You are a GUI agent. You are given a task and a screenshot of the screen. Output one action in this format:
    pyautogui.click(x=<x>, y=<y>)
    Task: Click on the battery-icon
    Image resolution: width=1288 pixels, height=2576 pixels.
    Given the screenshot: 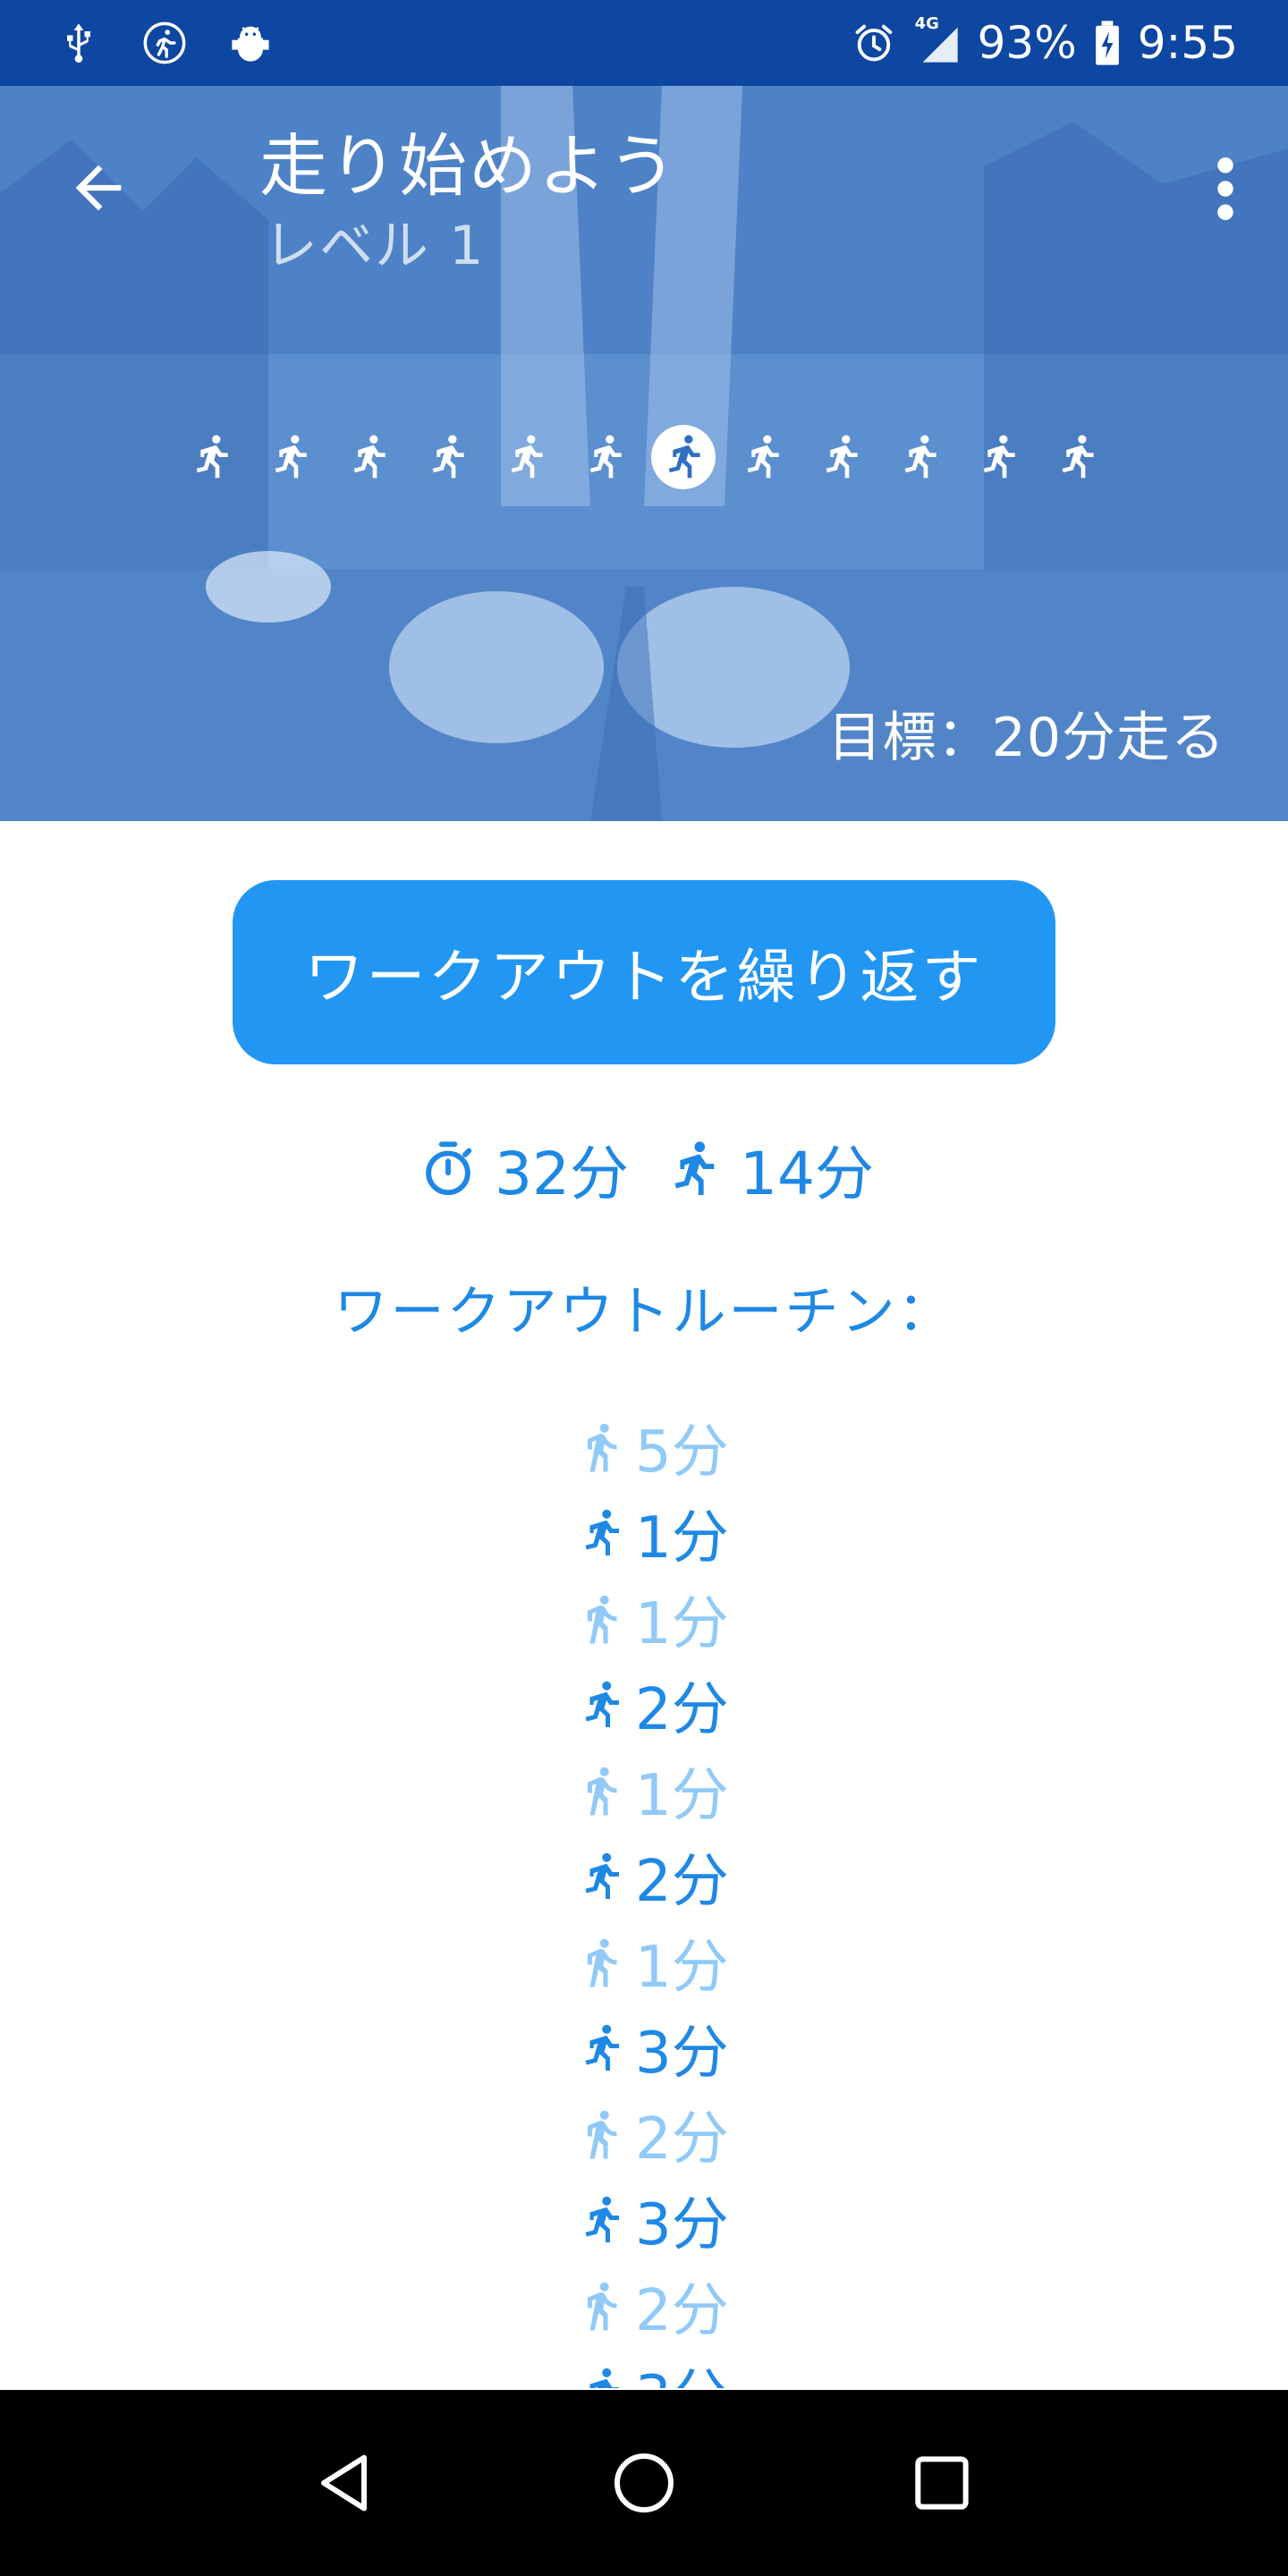 What is the action you would take?
    pyautogui.click(x=1107, y=43)
    